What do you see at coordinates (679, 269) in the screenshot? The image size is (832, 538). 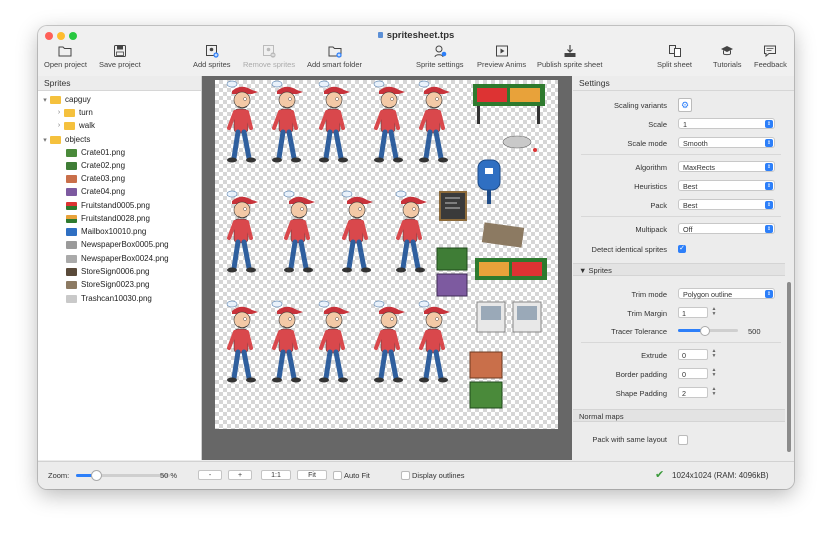 I see `sprites-section-header: ▼ Sprites` at bounding box center [679, 269].